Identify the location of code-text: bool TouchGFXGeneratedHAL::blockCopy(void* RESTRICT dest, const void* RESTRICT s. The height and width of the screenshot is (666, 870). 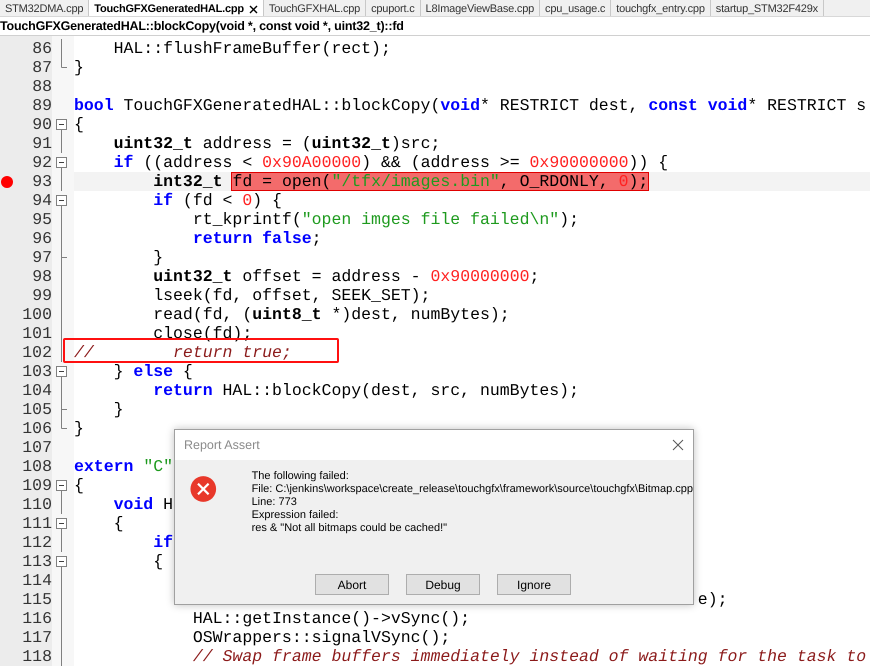
(470, 105).